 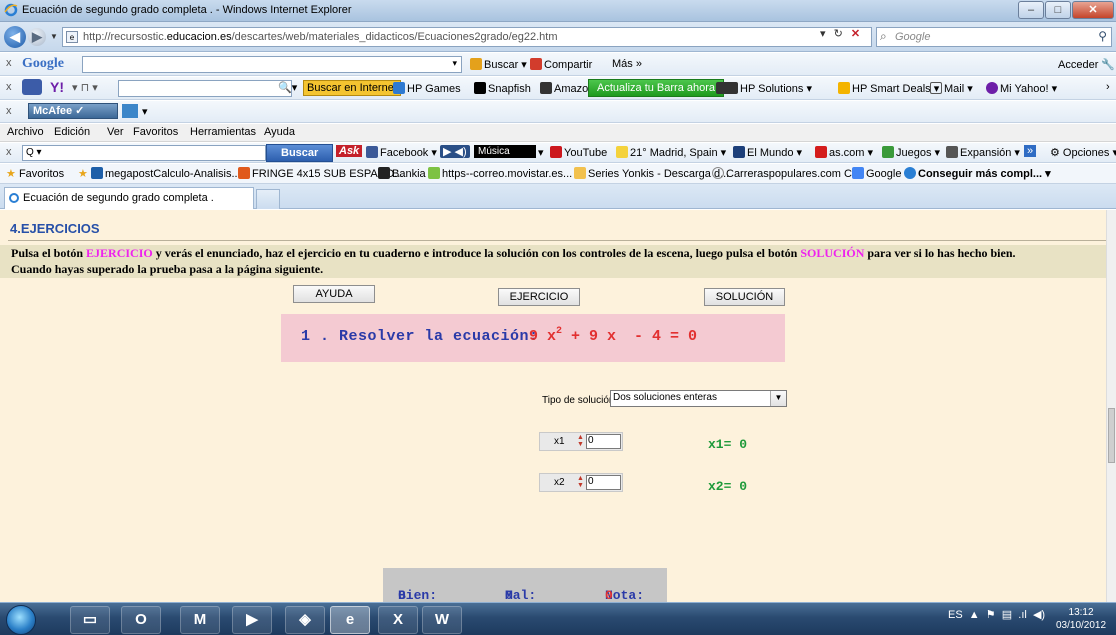 I want to click on x2-input: 0, so click(x=603, y=482).